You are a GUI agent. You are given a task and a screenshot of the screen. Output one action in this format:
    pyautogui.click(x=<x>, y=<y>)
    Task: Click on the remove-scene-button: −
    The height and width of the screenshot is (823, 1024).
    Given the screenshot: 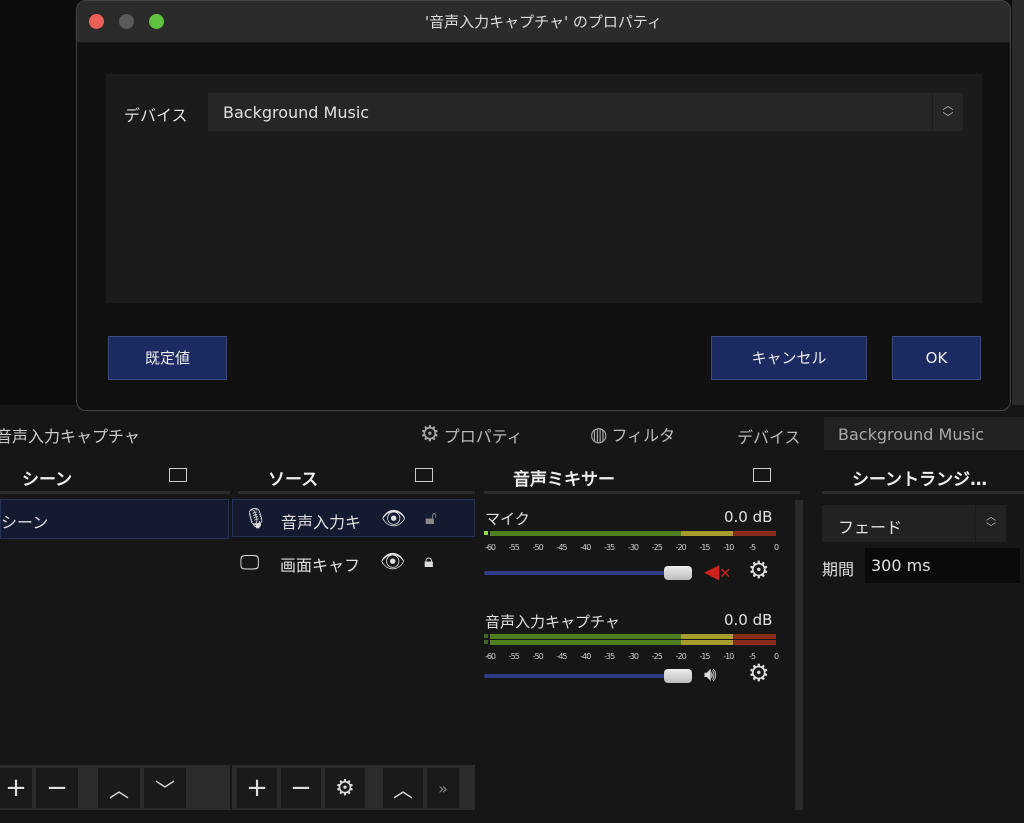 What is the action you would take?
    pyautogui.click(x=57, y=788)
    